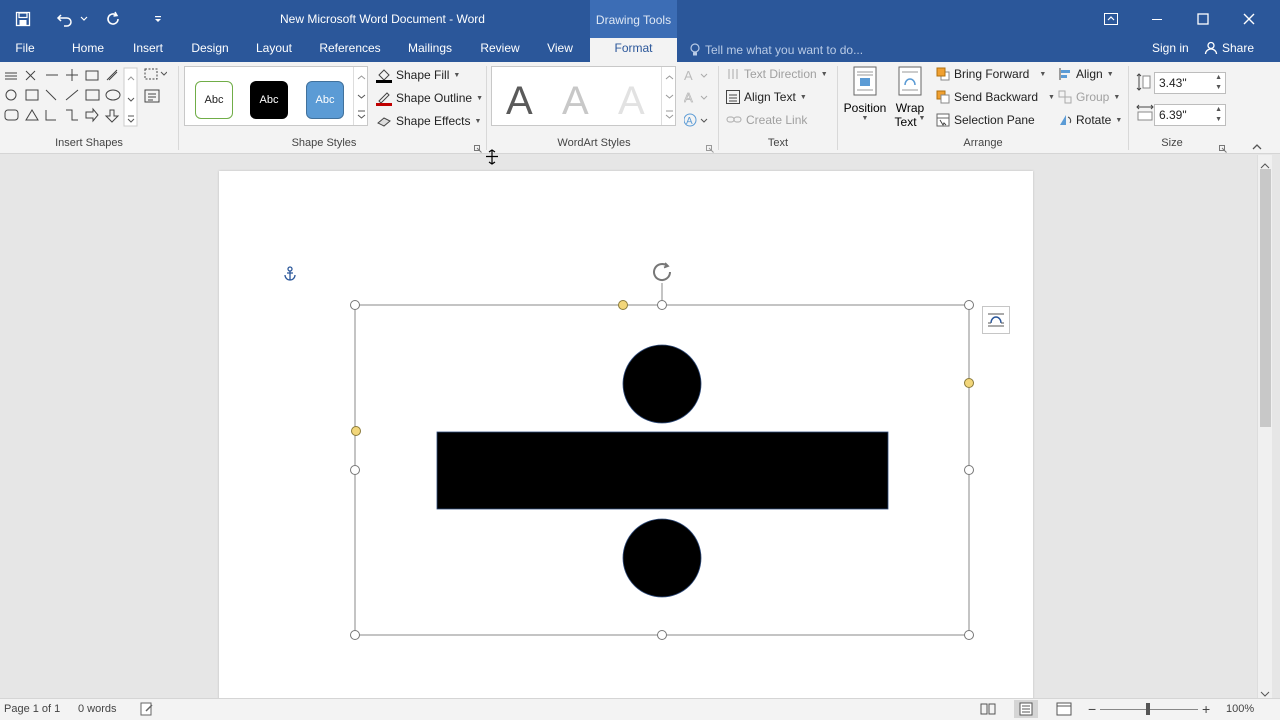  Describe the element at coordinates (865, 83) in the screenshot. I see `position-icon` at that location.